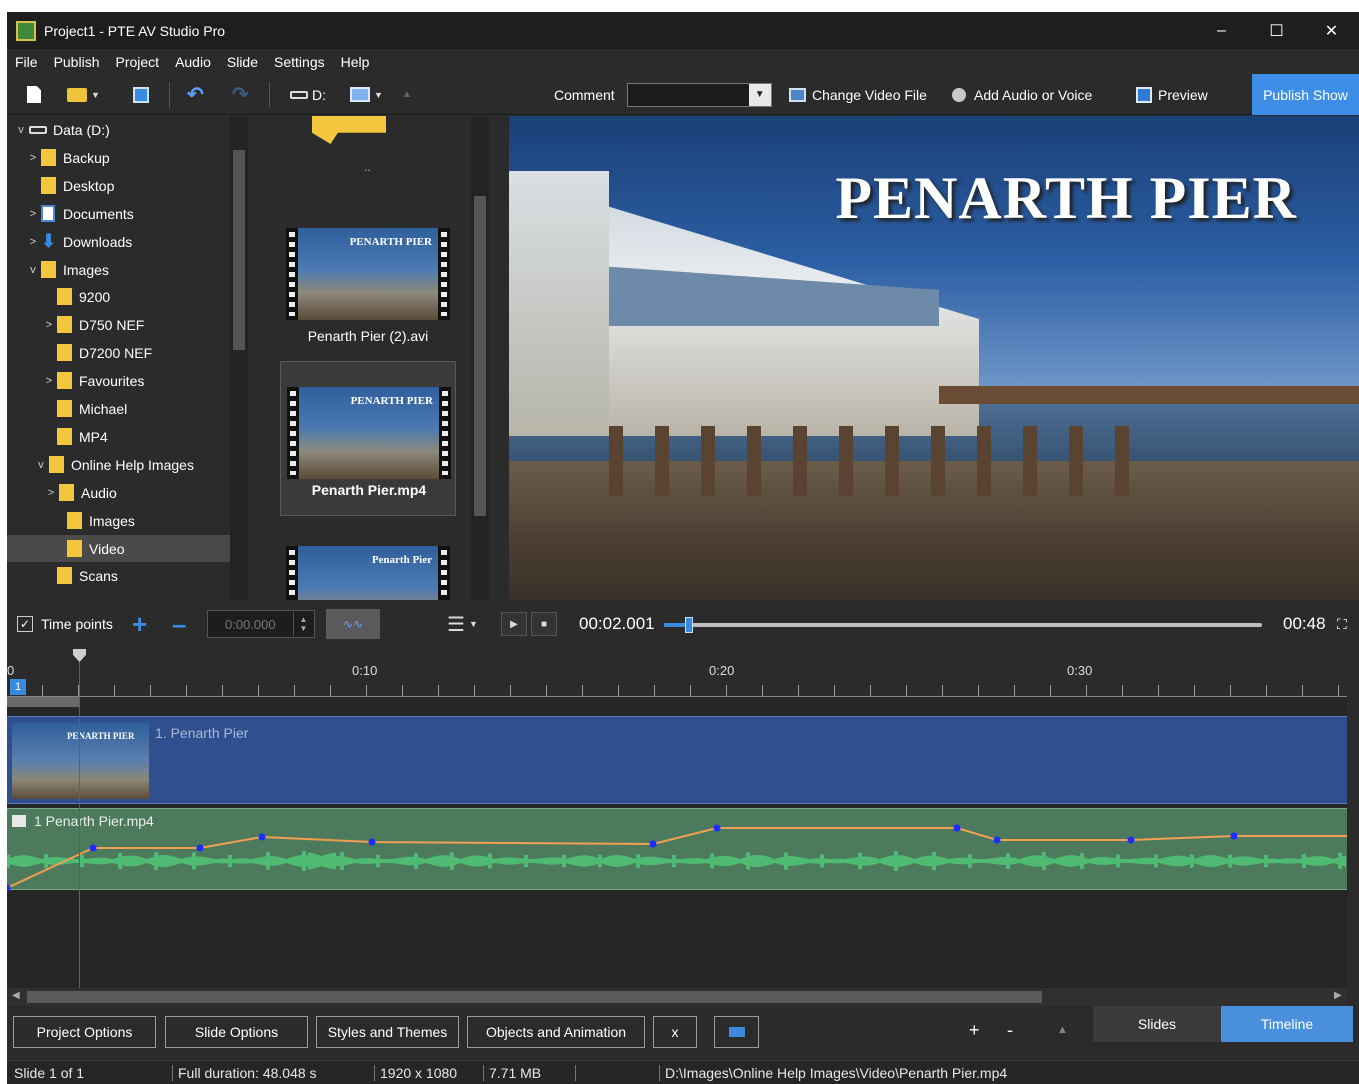 Image resolution: width=1359 pixels, height=1084 pixels. I want to click on tree-item-scans: Scans, so click(79, 575).